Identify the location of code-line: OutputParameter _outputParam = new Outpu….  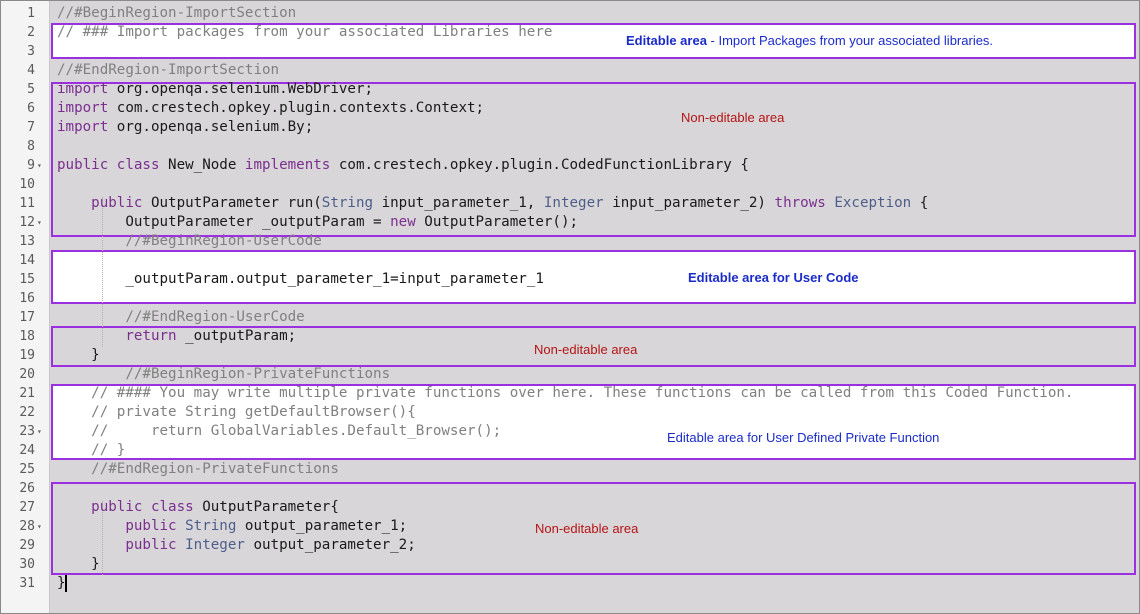
(317, 222).